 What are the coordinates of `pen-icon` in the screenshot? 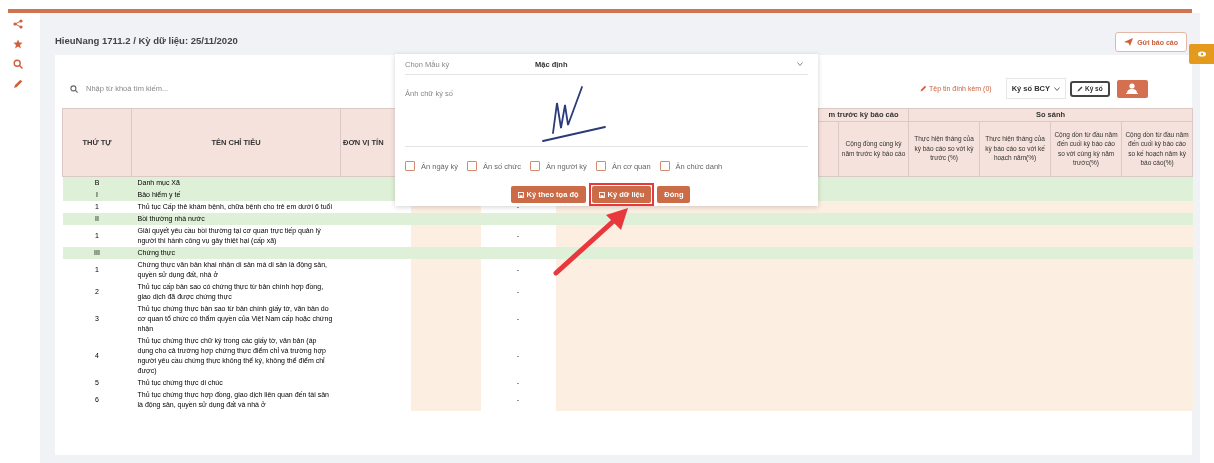 It's located at (1080, 88).